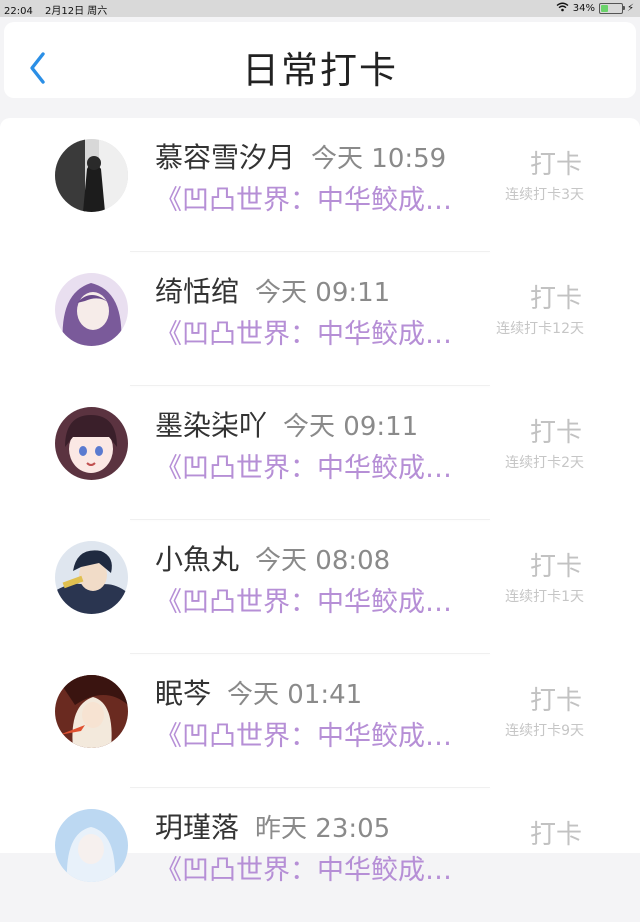  What do you see at coordinates (544, 195) in the screenshot?
I see `streak-text: 连续打卡3天` at bounding box center [544, 195].